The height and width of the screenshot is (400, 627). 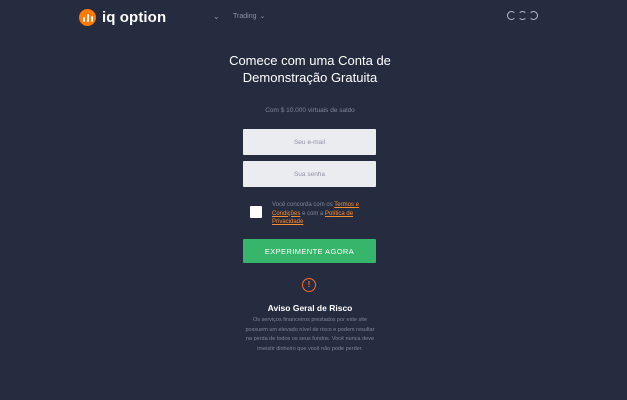 What do you see at coordinates (303, 205) in the screenshot?
I see `terms-prefix: Você concorda com os` at bounding box center [303, 205].